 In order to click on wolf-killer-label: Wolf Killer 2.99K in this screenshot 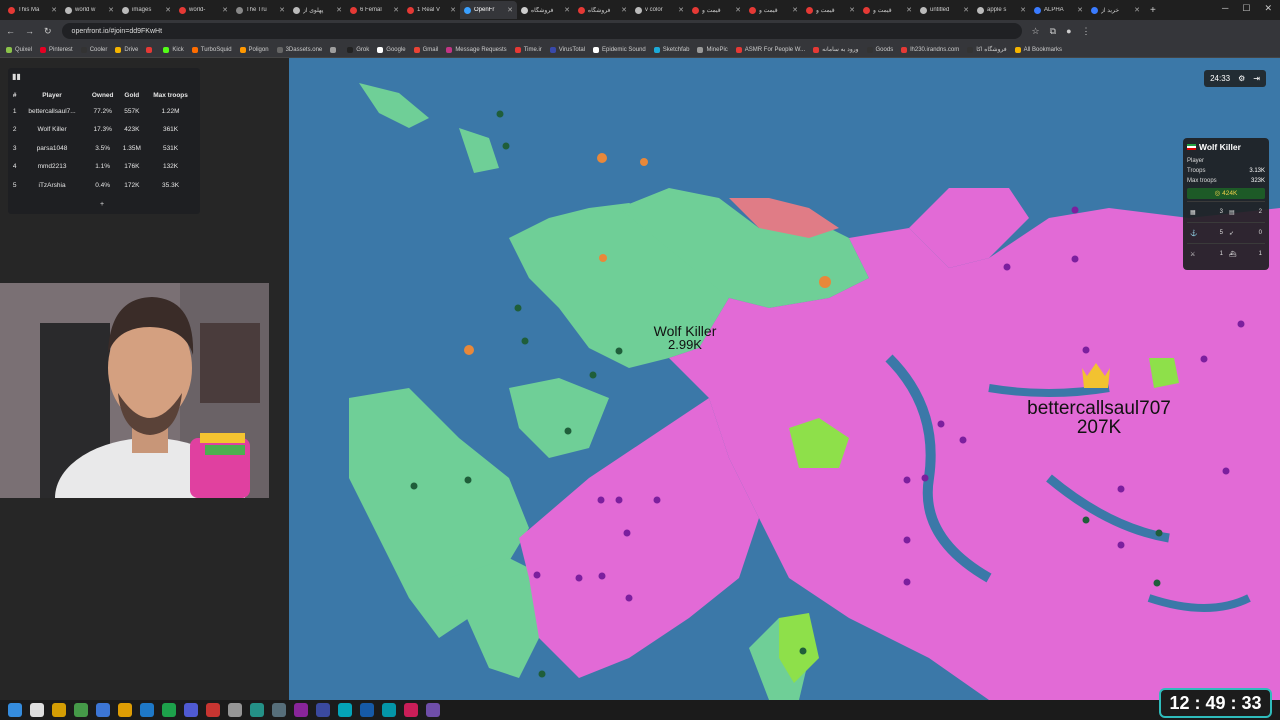, I will do `click(685, 337)`.